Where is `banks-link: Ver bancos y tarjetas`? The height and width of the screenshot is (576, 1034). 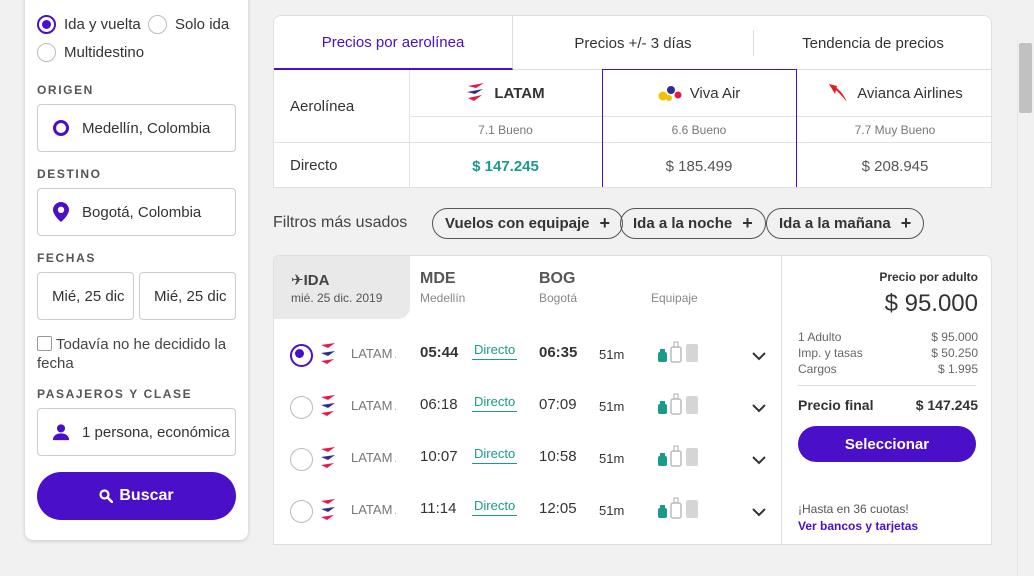 banks-link: Ver bancos y tarjetas is located at coordinates (858, 526).